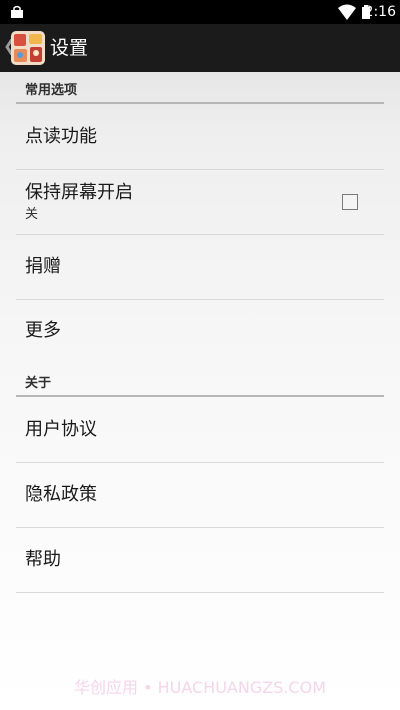  I want to click on app-icon, so click(28, 48).